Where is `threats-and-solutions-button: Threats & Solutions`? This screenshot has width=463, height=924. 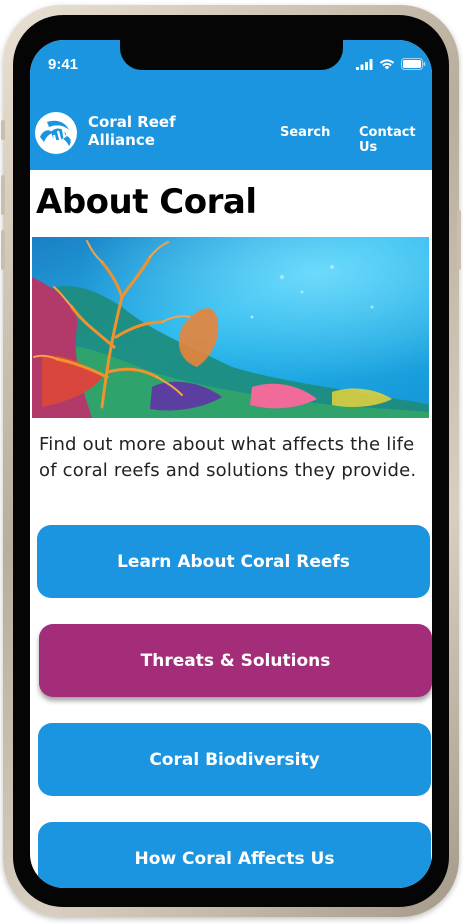 threats-and-solutions-button: Threats & Solutions is located at coordinates (235, 660).